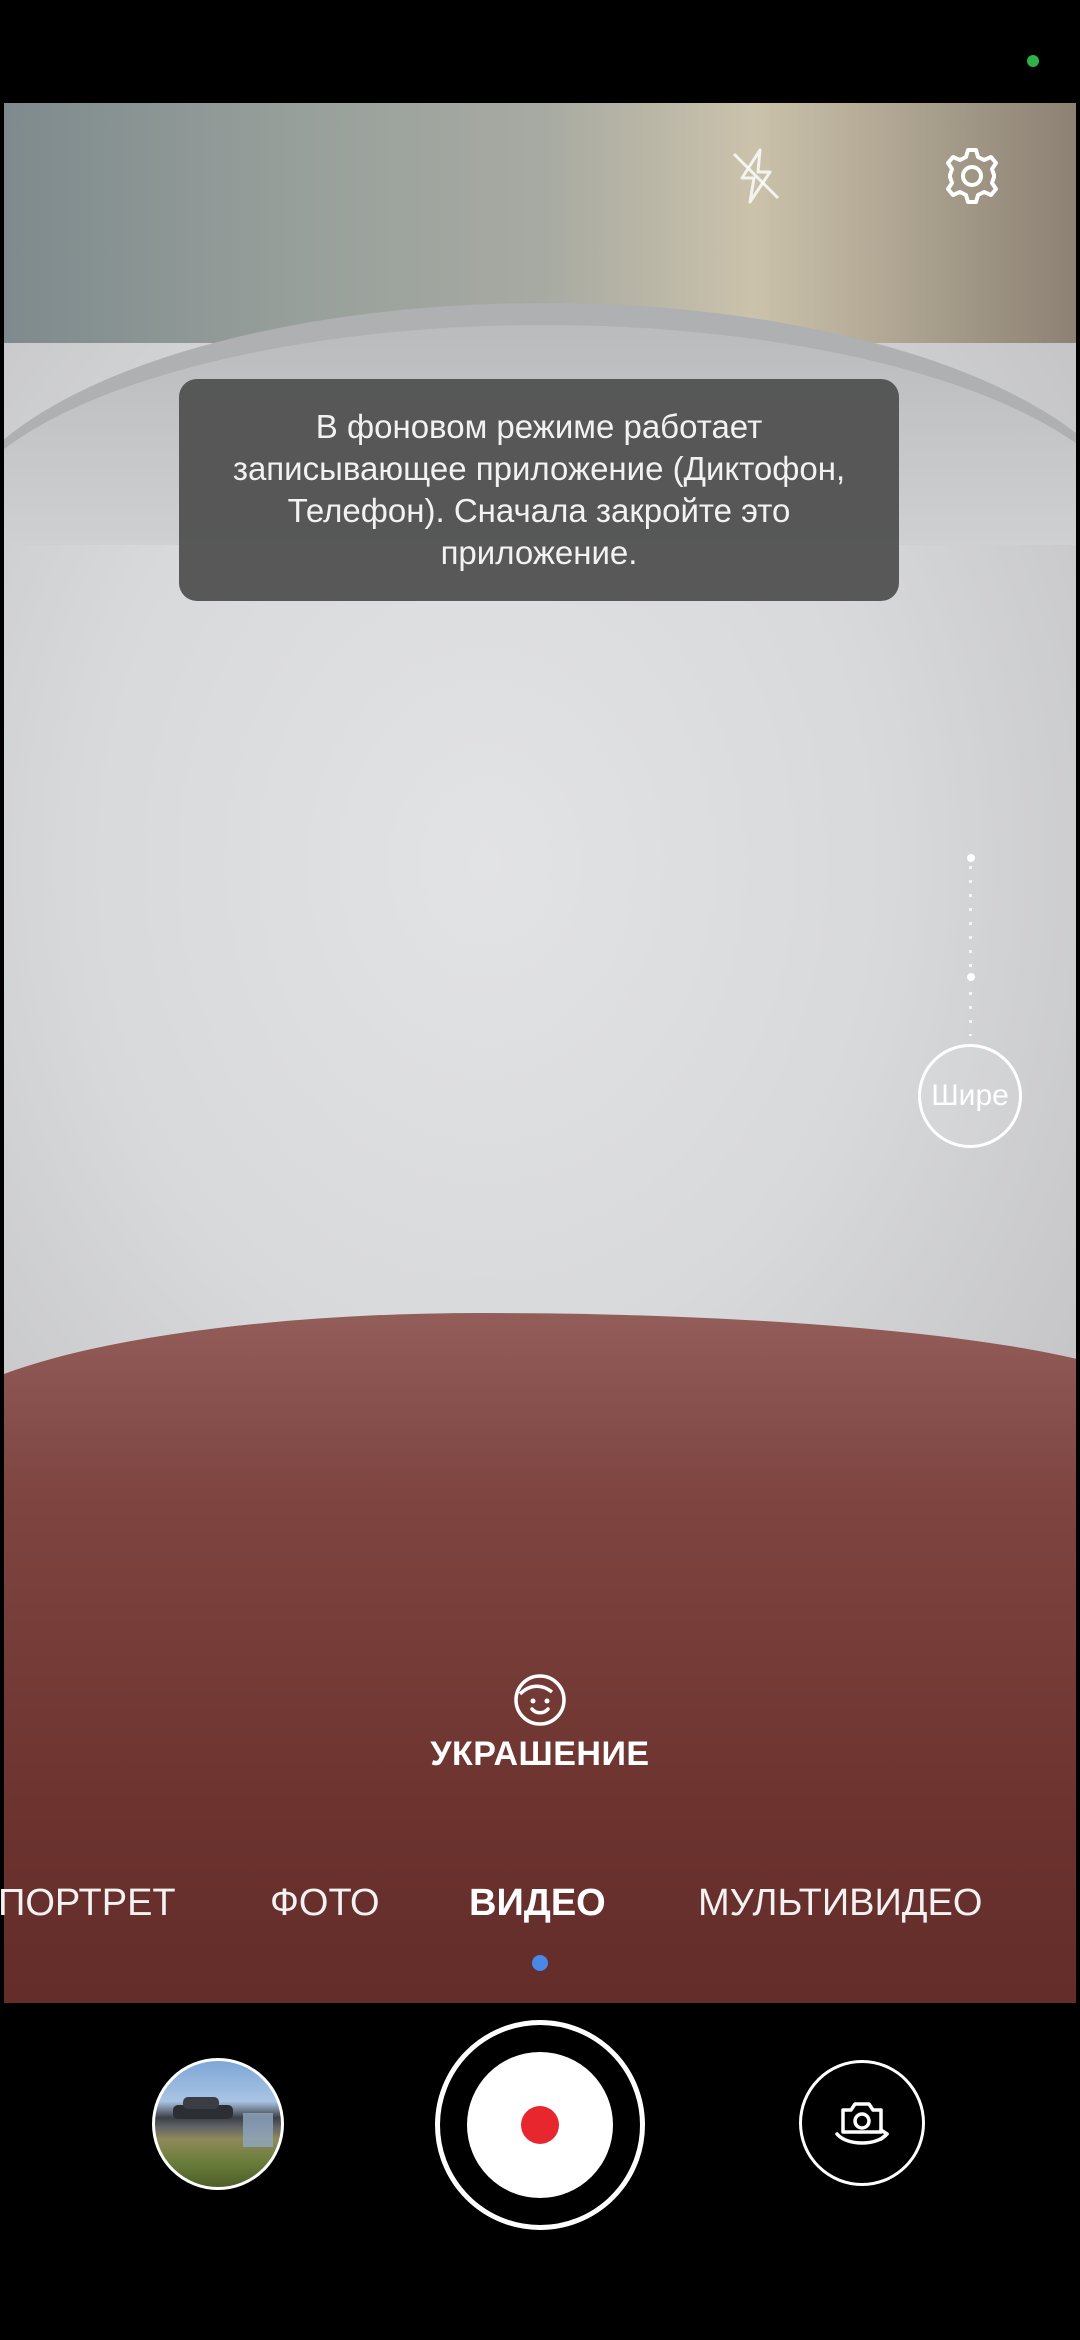 Image resolution: width=1080 pixels, height=2340 pixels. Describe the element at coordinates (970, 951) in the screenshot. I see `zoom-track` at that location.